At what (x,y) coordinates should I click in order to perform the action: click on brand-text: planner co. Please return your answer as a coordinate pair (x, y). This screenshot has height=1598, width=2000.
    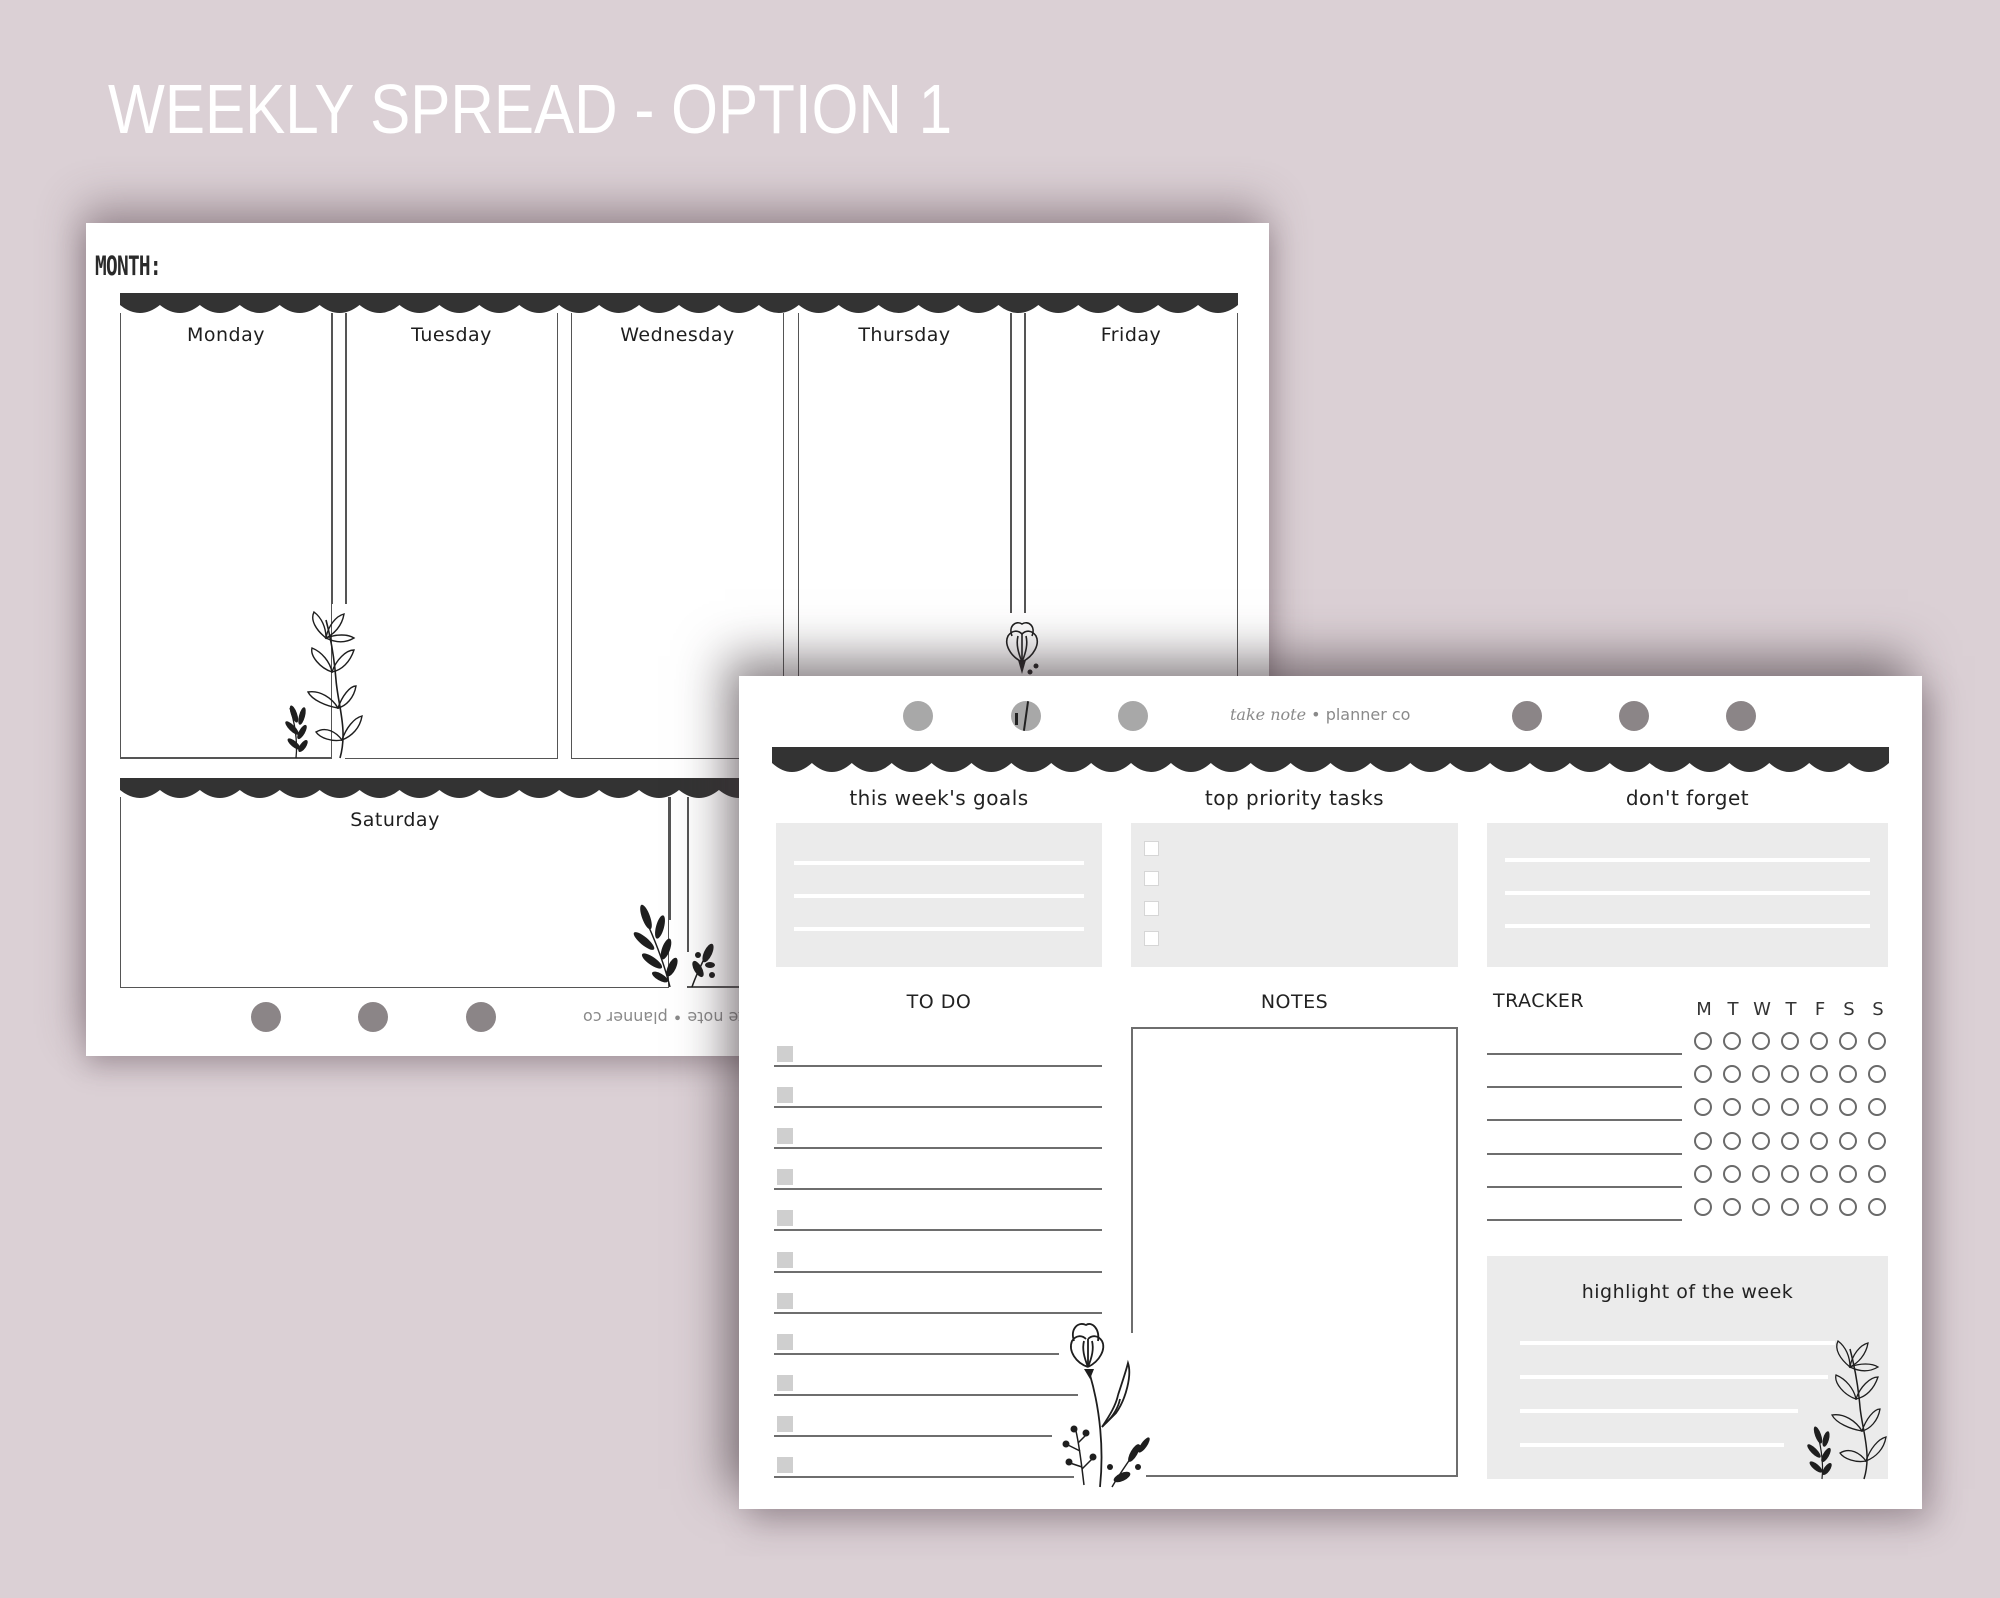
    Looking at the image, I should click on (1368, 714).